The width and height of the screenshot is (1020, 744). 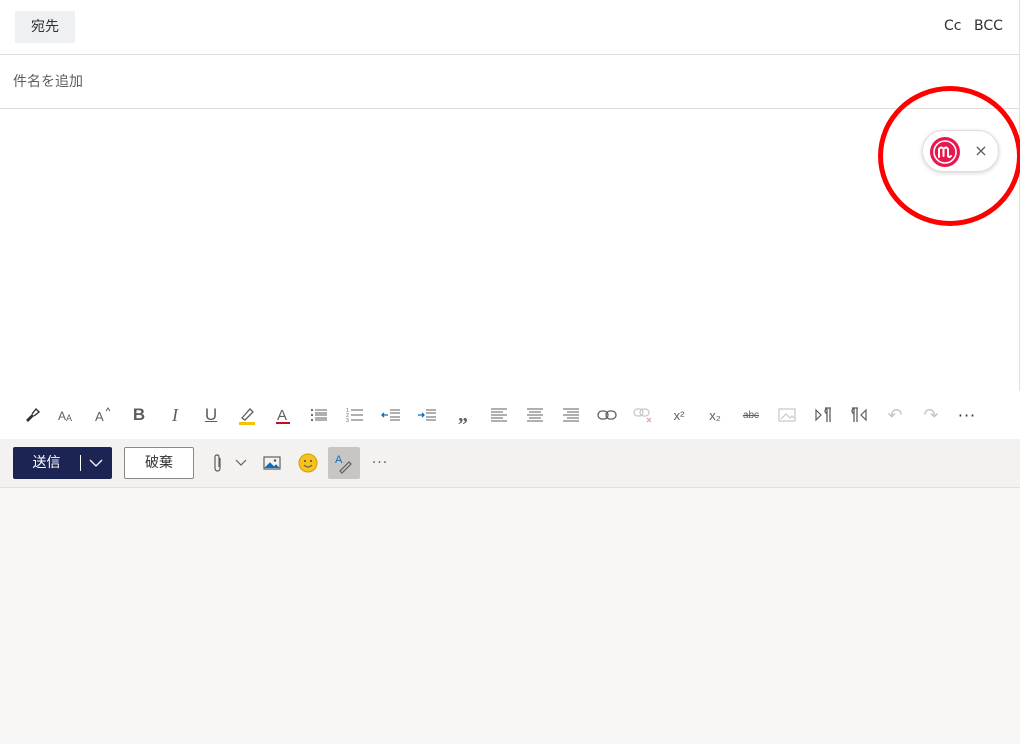 I want to click on font-size-icon: AA, so click(x=67, y=415).